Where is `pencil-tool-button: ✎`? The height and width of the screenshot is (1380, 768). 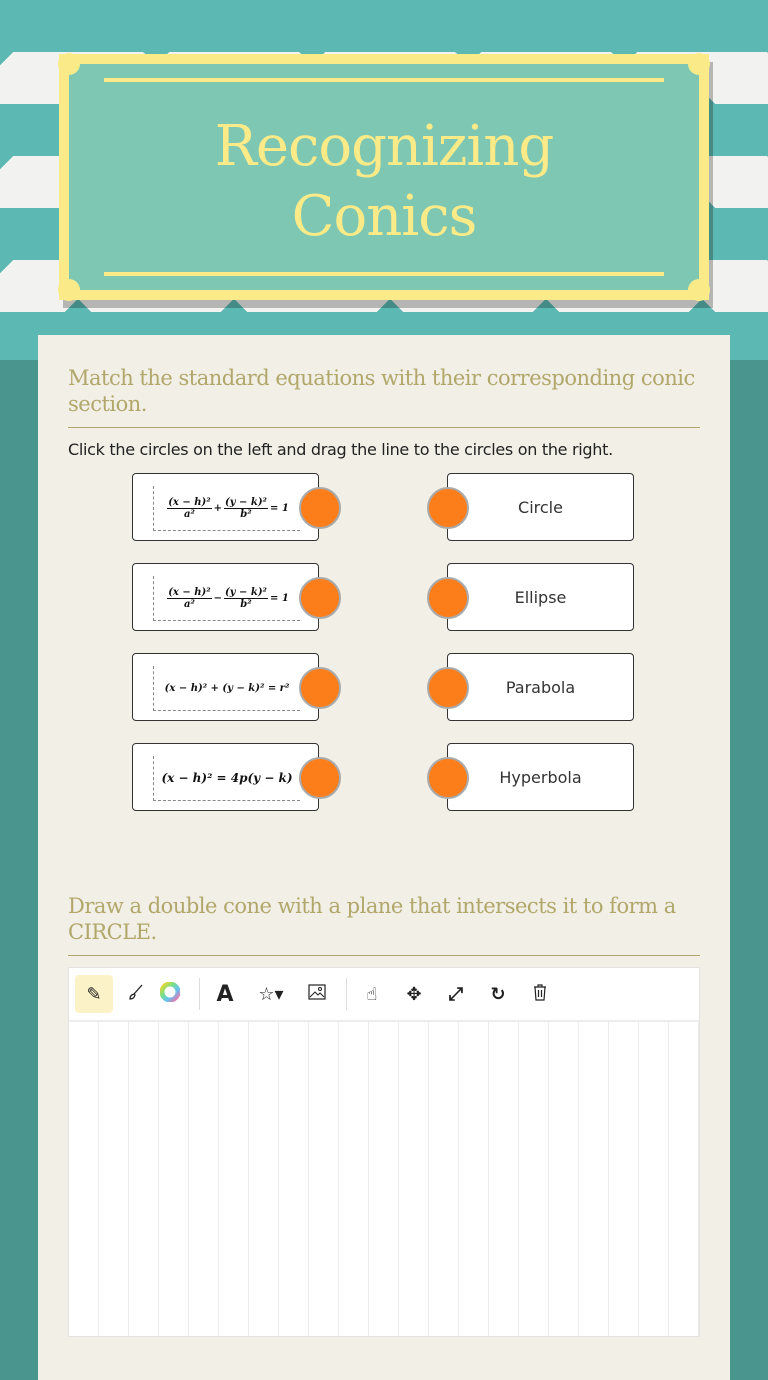
pencil-tool-button: ✎ is located at coordinates (94, 994).